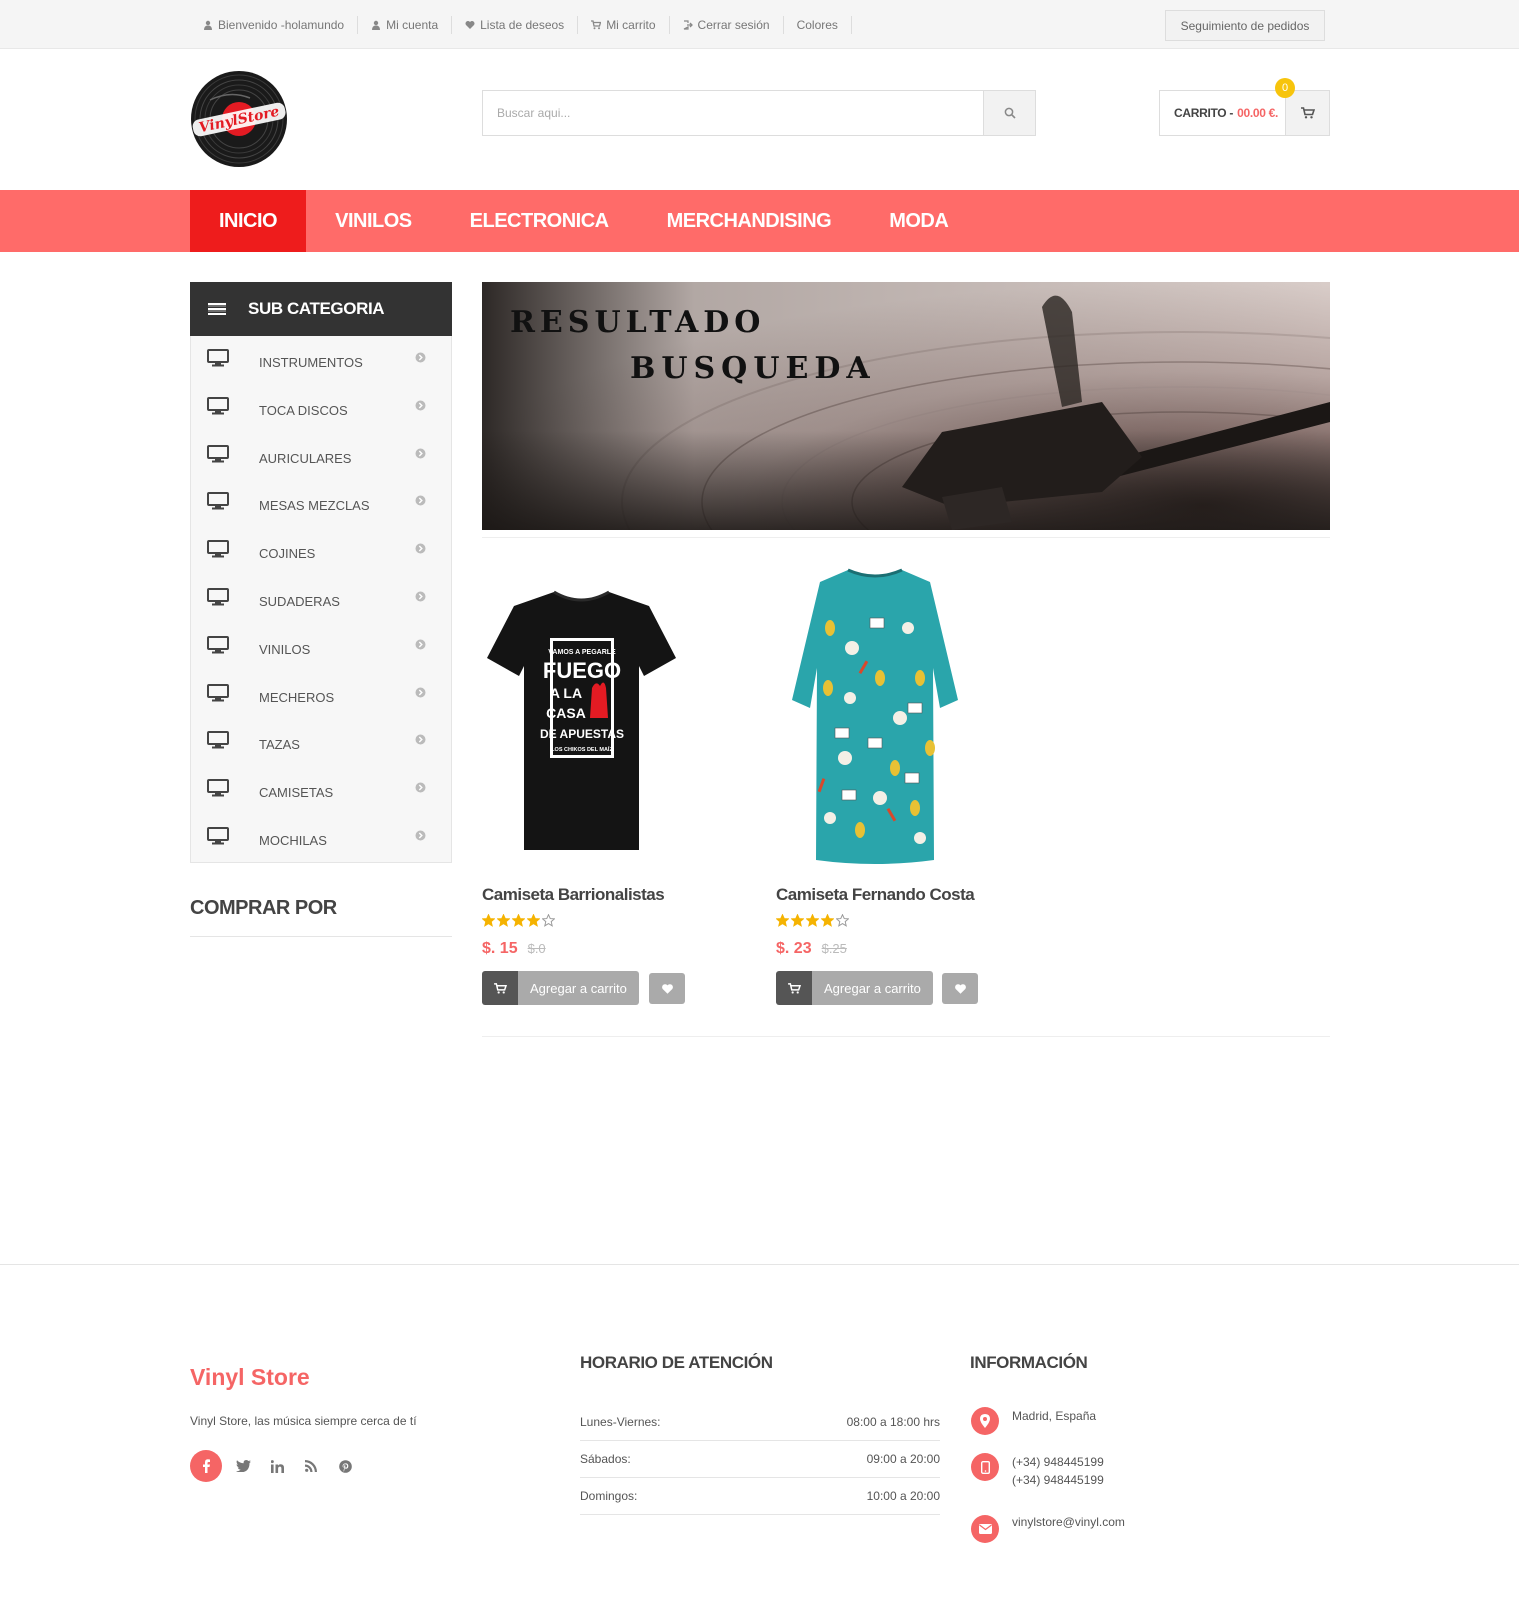 Image resolution: width=1519 pixels, height=1615 pixels. What do you see at coordinates (1258, 113) in the screenshot?
I see `cart-amount: 00.00 €.` at bounding box center [1258, 113].